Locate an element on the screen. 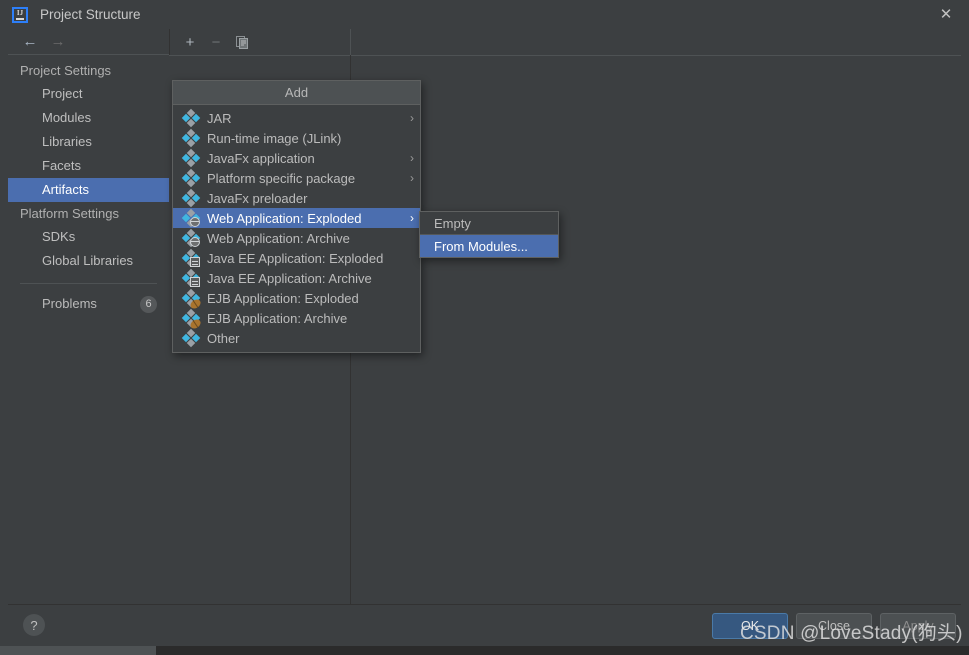 Image resolution: width=969 pixels, height=655 pixels. menu-item-label: Java EE Application: Archive is located at coordinates (289, 278).